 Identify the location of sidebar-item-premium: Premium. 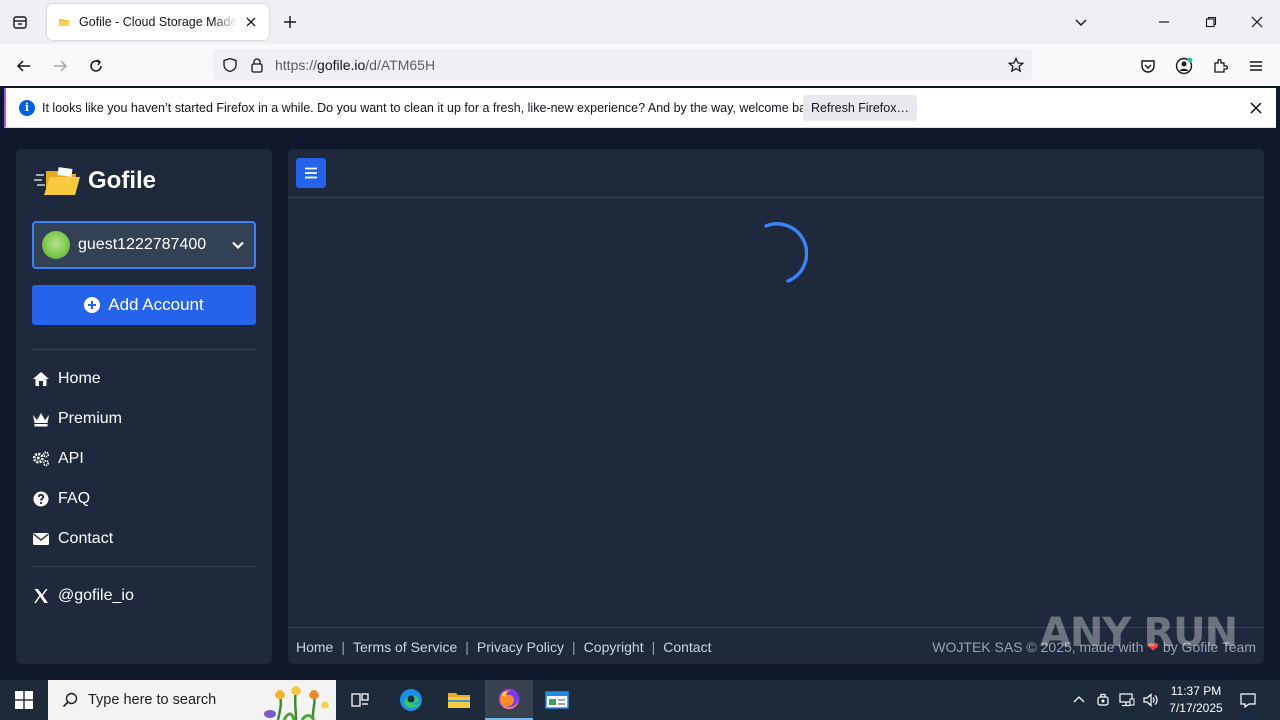
(77, 419).